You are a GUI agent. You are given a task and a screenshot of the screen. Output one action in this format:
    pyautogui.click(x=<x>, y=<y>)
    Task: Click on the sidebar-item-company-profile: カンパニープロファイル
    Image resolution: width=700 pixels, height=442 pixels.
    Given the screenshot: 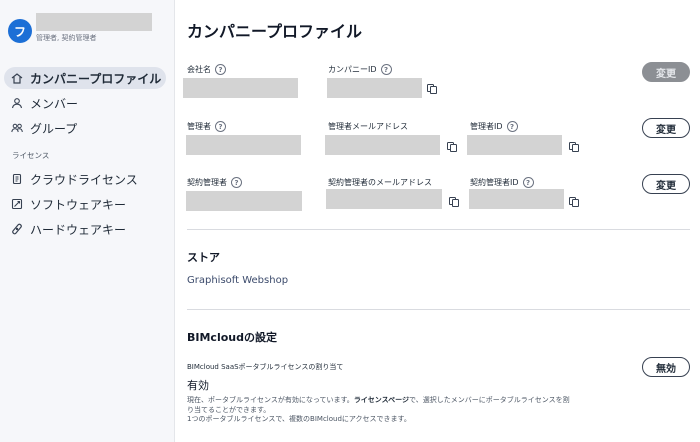 What is the action you would take?
    pyautogui.click(x=85, y=78)
    